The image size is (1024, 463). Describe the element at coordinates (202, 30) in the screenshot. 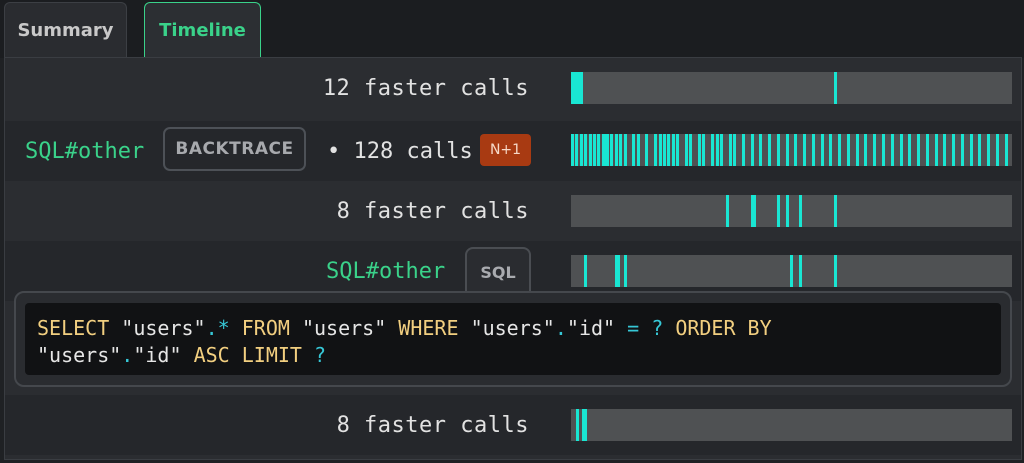

I see `tab-timeline: Timeline` at that location.